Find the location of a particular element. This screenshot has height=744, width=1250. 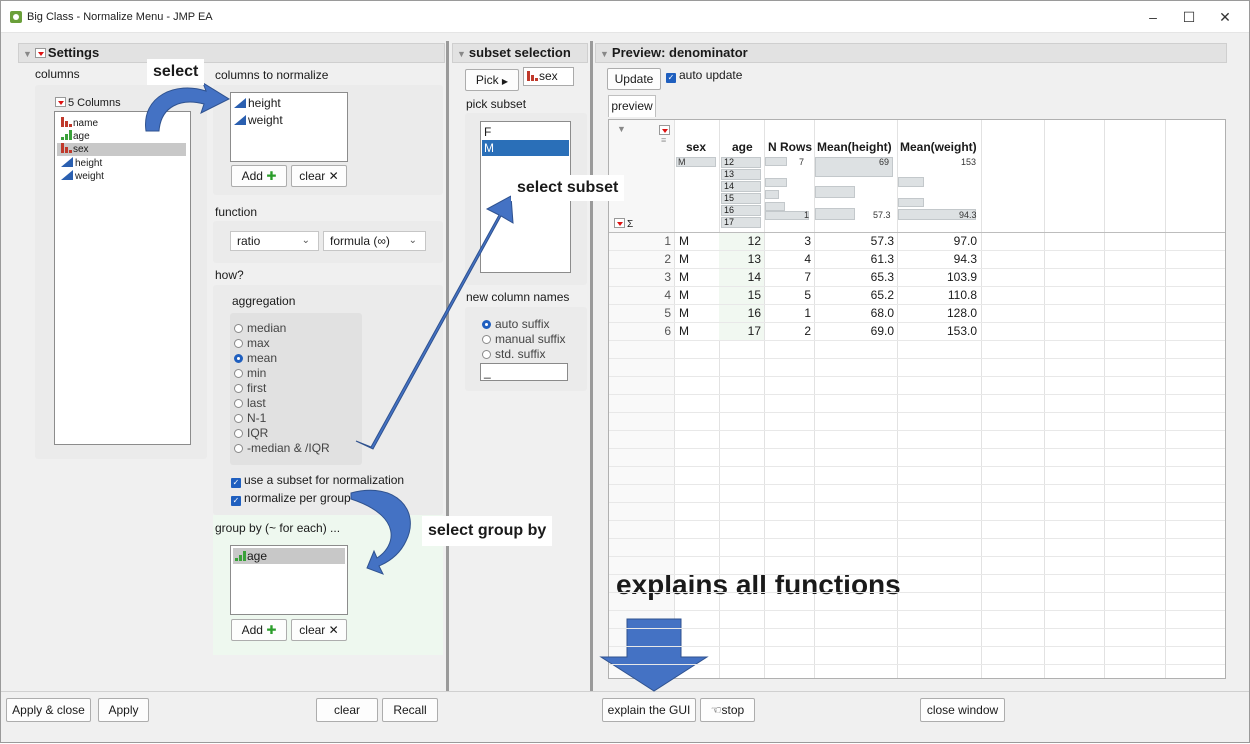

tab-preview: preview is located at coordinates (632, 106).